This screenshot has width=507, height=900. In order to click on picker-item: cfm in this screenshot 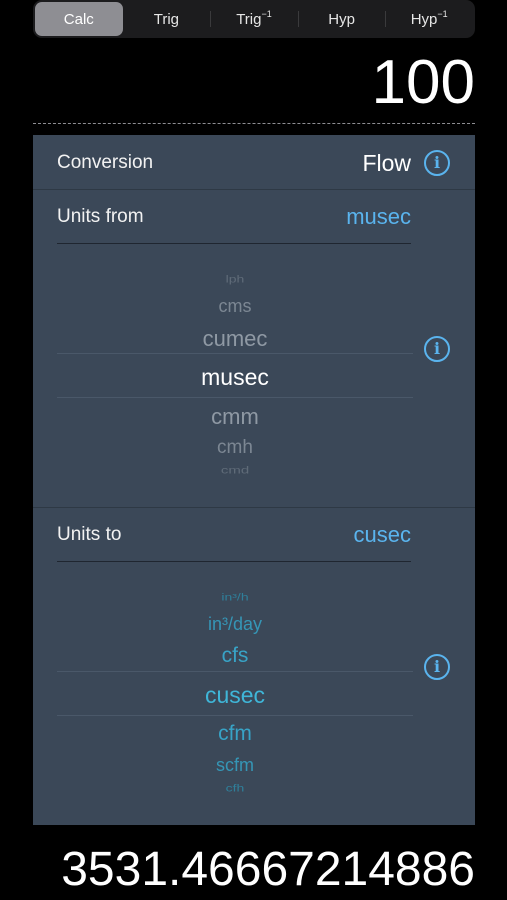, I will do `click(235, 734)`.